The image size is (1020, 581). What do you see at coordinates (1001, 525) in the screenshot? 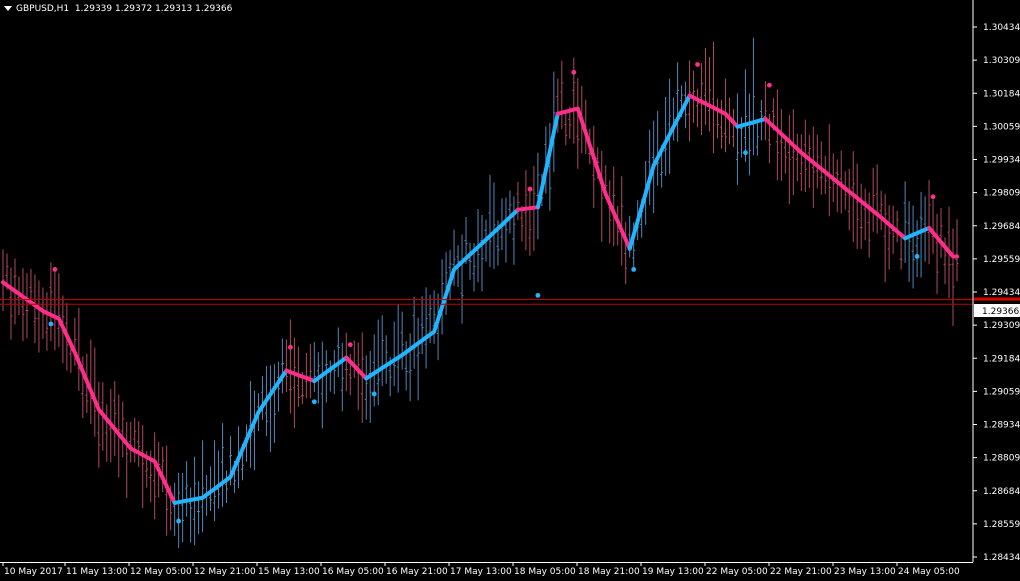
I see `y-tick-label: 1.28559` at bounding box center [1001, 525].